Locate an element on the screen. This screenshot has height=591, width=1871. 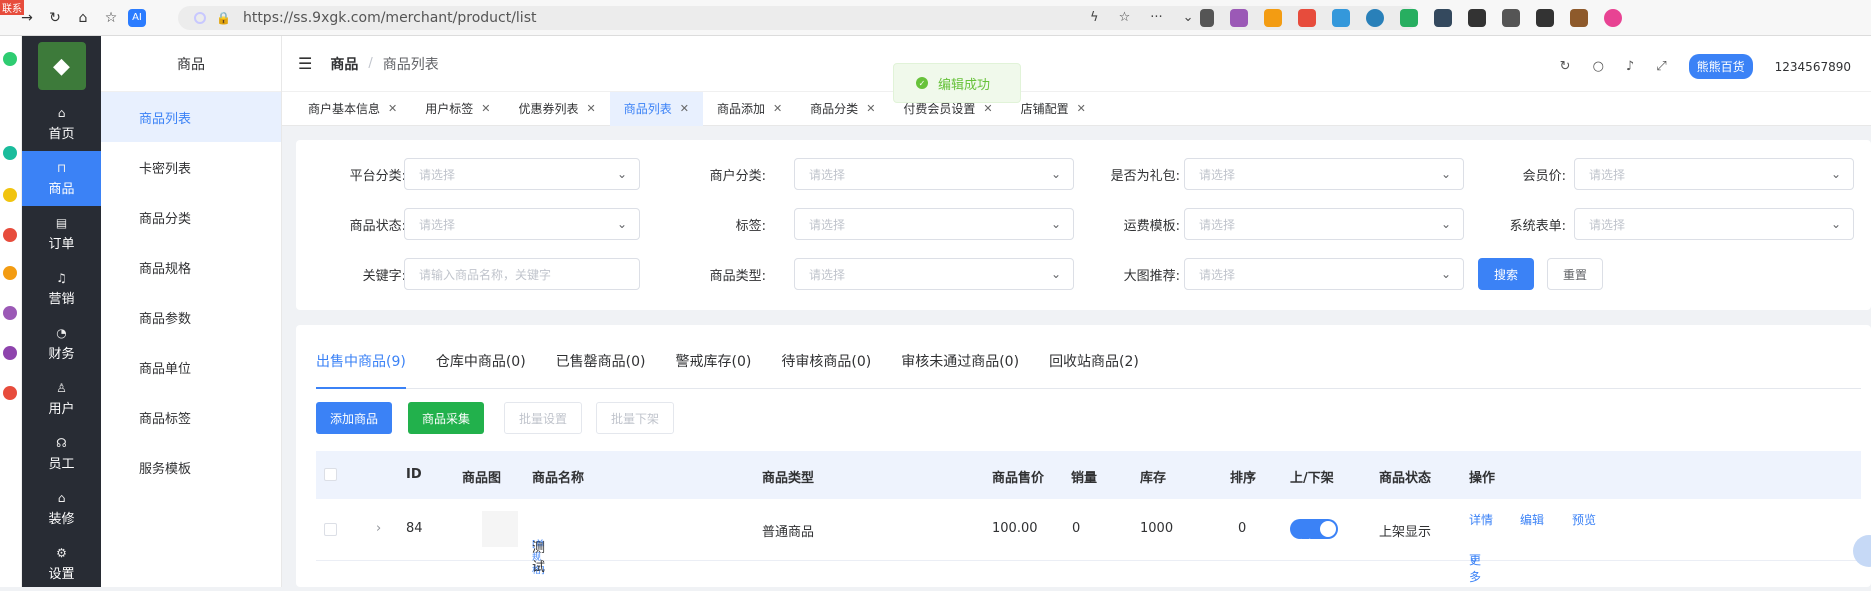
profile-icon is located at coordinates (1613, 18).